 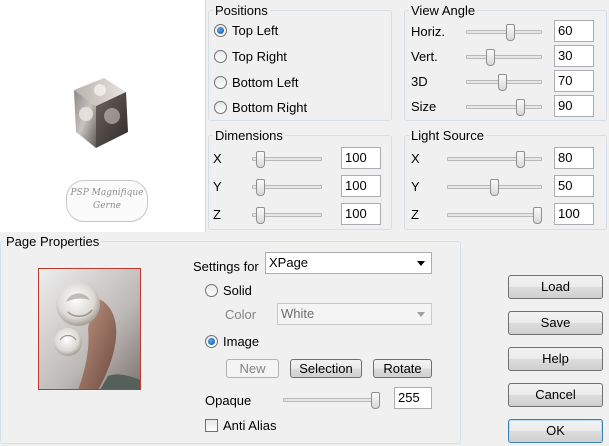 I want to click on solid-label: Solid, so click(x=237, y=290).